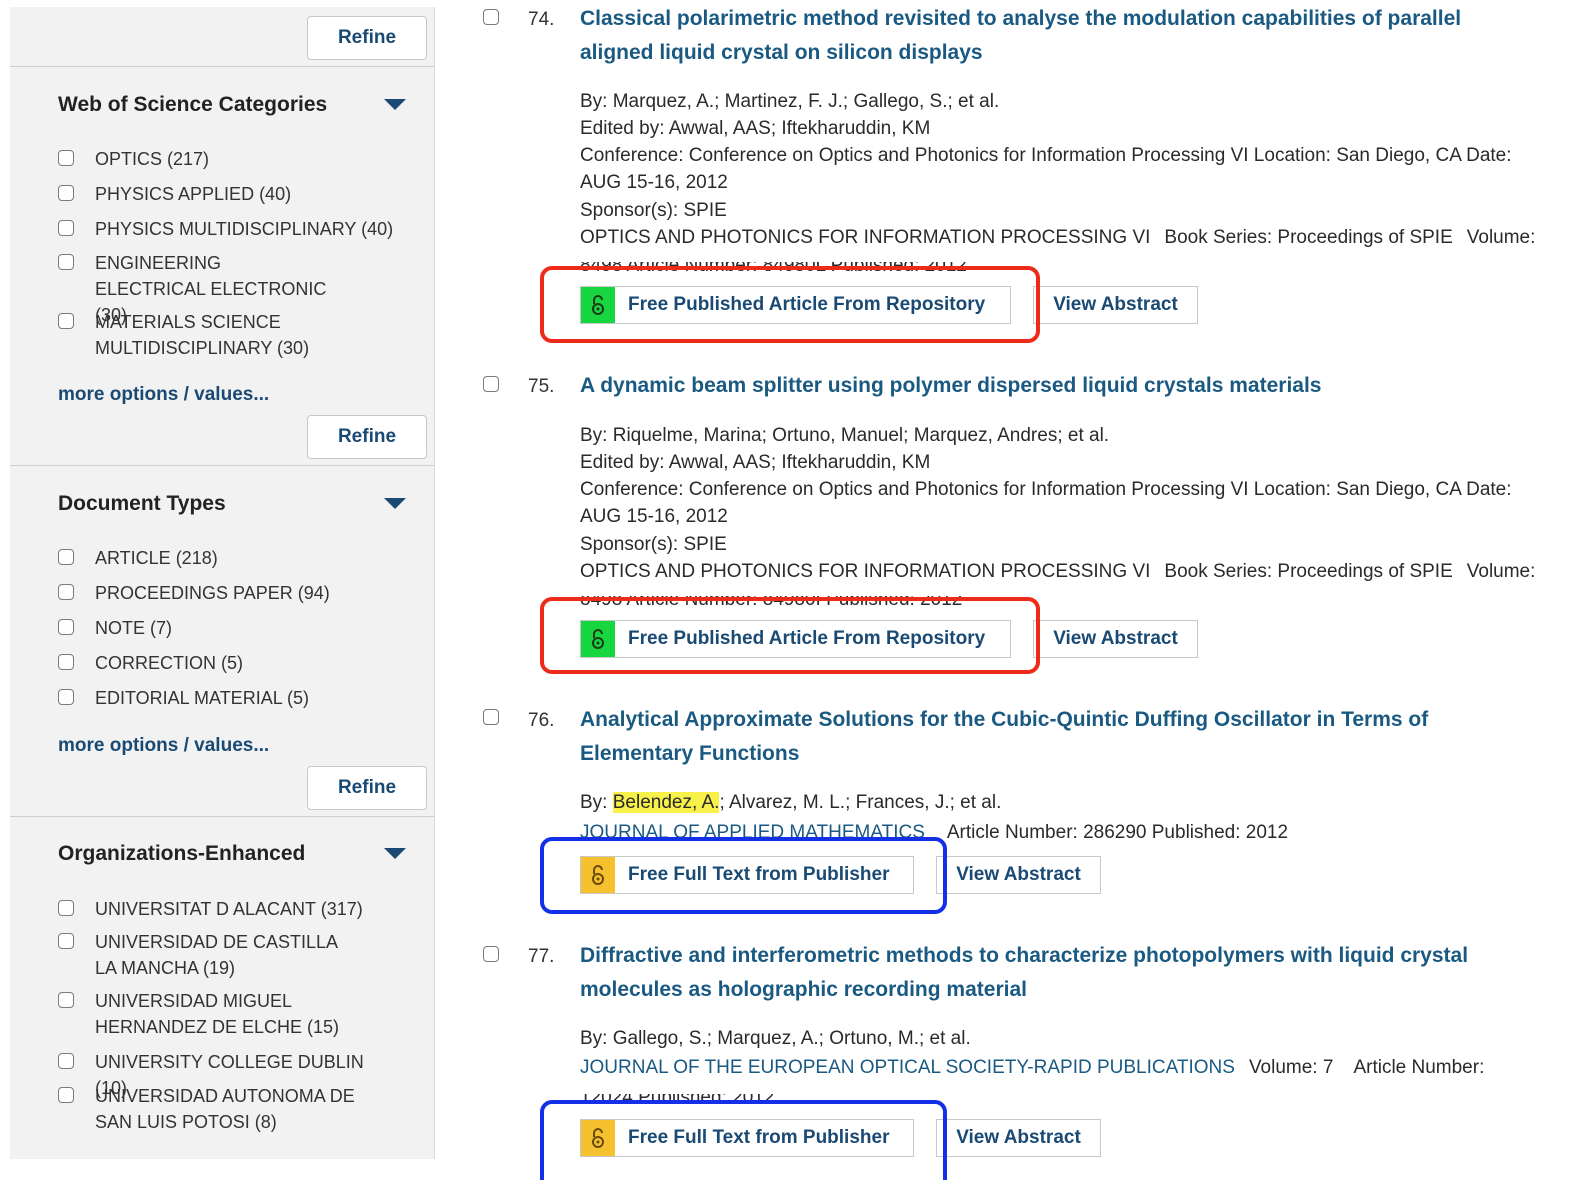 The height and width of the screenshot is (1186, 1596). Describe the element at coordinates (1117, 832) in the screenshot. I see `result-publication-details: Article Number: 286290 Published: 2012` at that location.